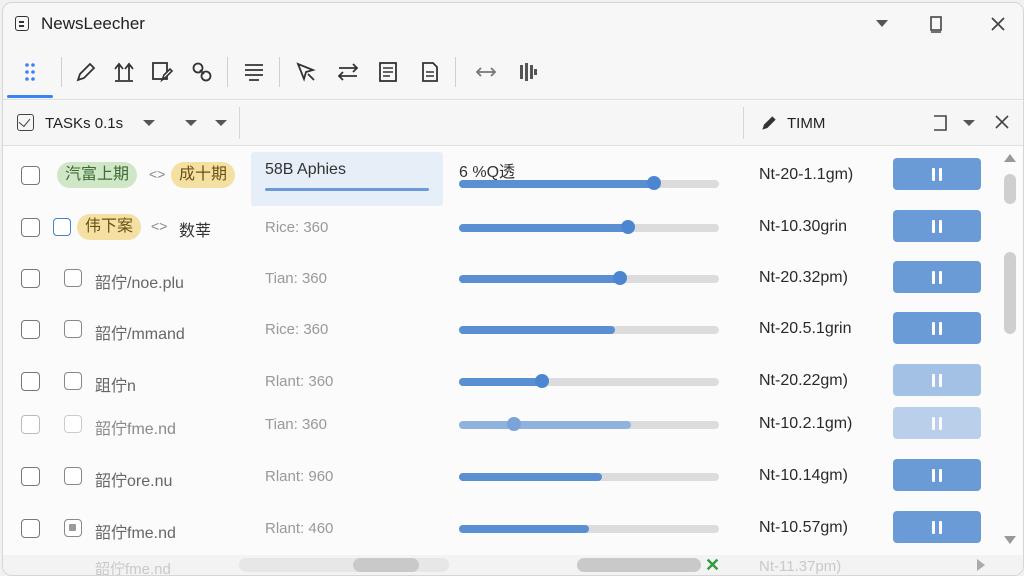 This screenshot has width=1024, height=576. I want to click on vertical-scrollbar, so click(1010, 351).